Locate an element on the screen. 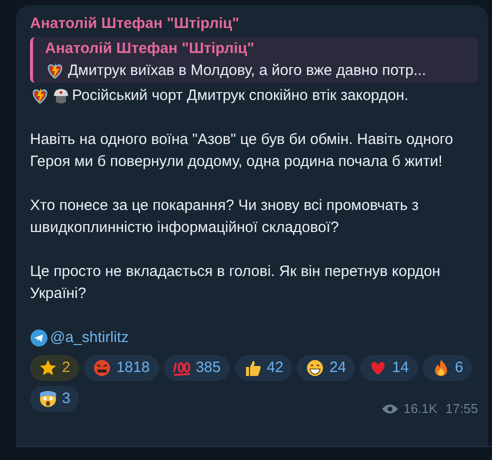 The height and width of the screenshot is (460, 492). message-time: 17:55 is located at coordinates (461, 409).